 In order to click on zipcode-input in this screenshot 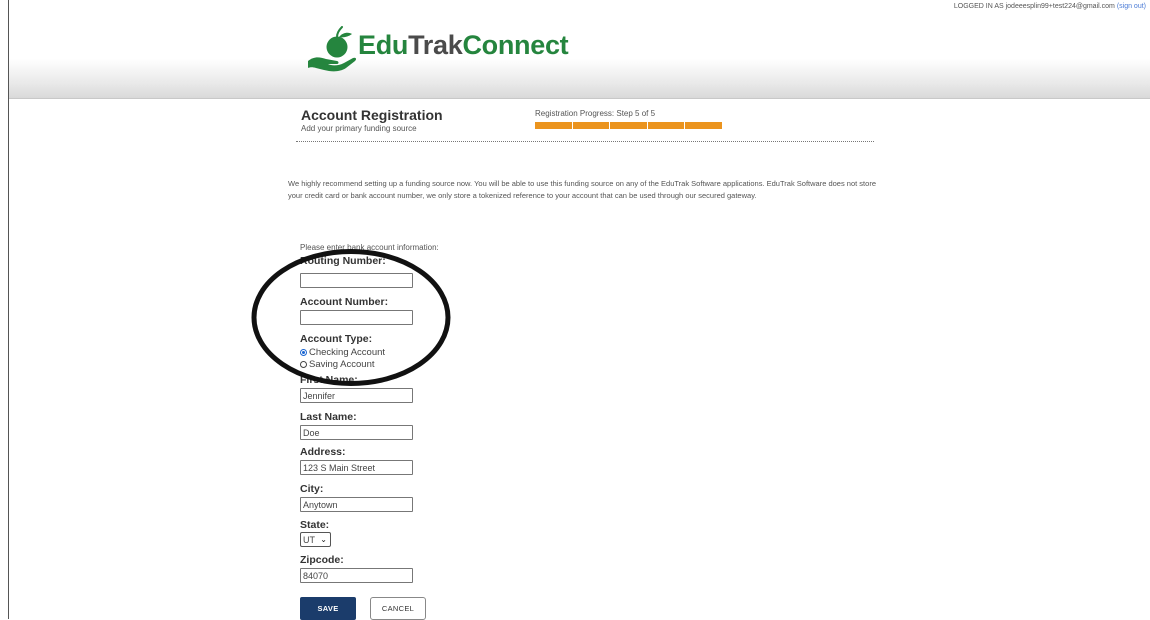, I will do `click(356, 575)`.